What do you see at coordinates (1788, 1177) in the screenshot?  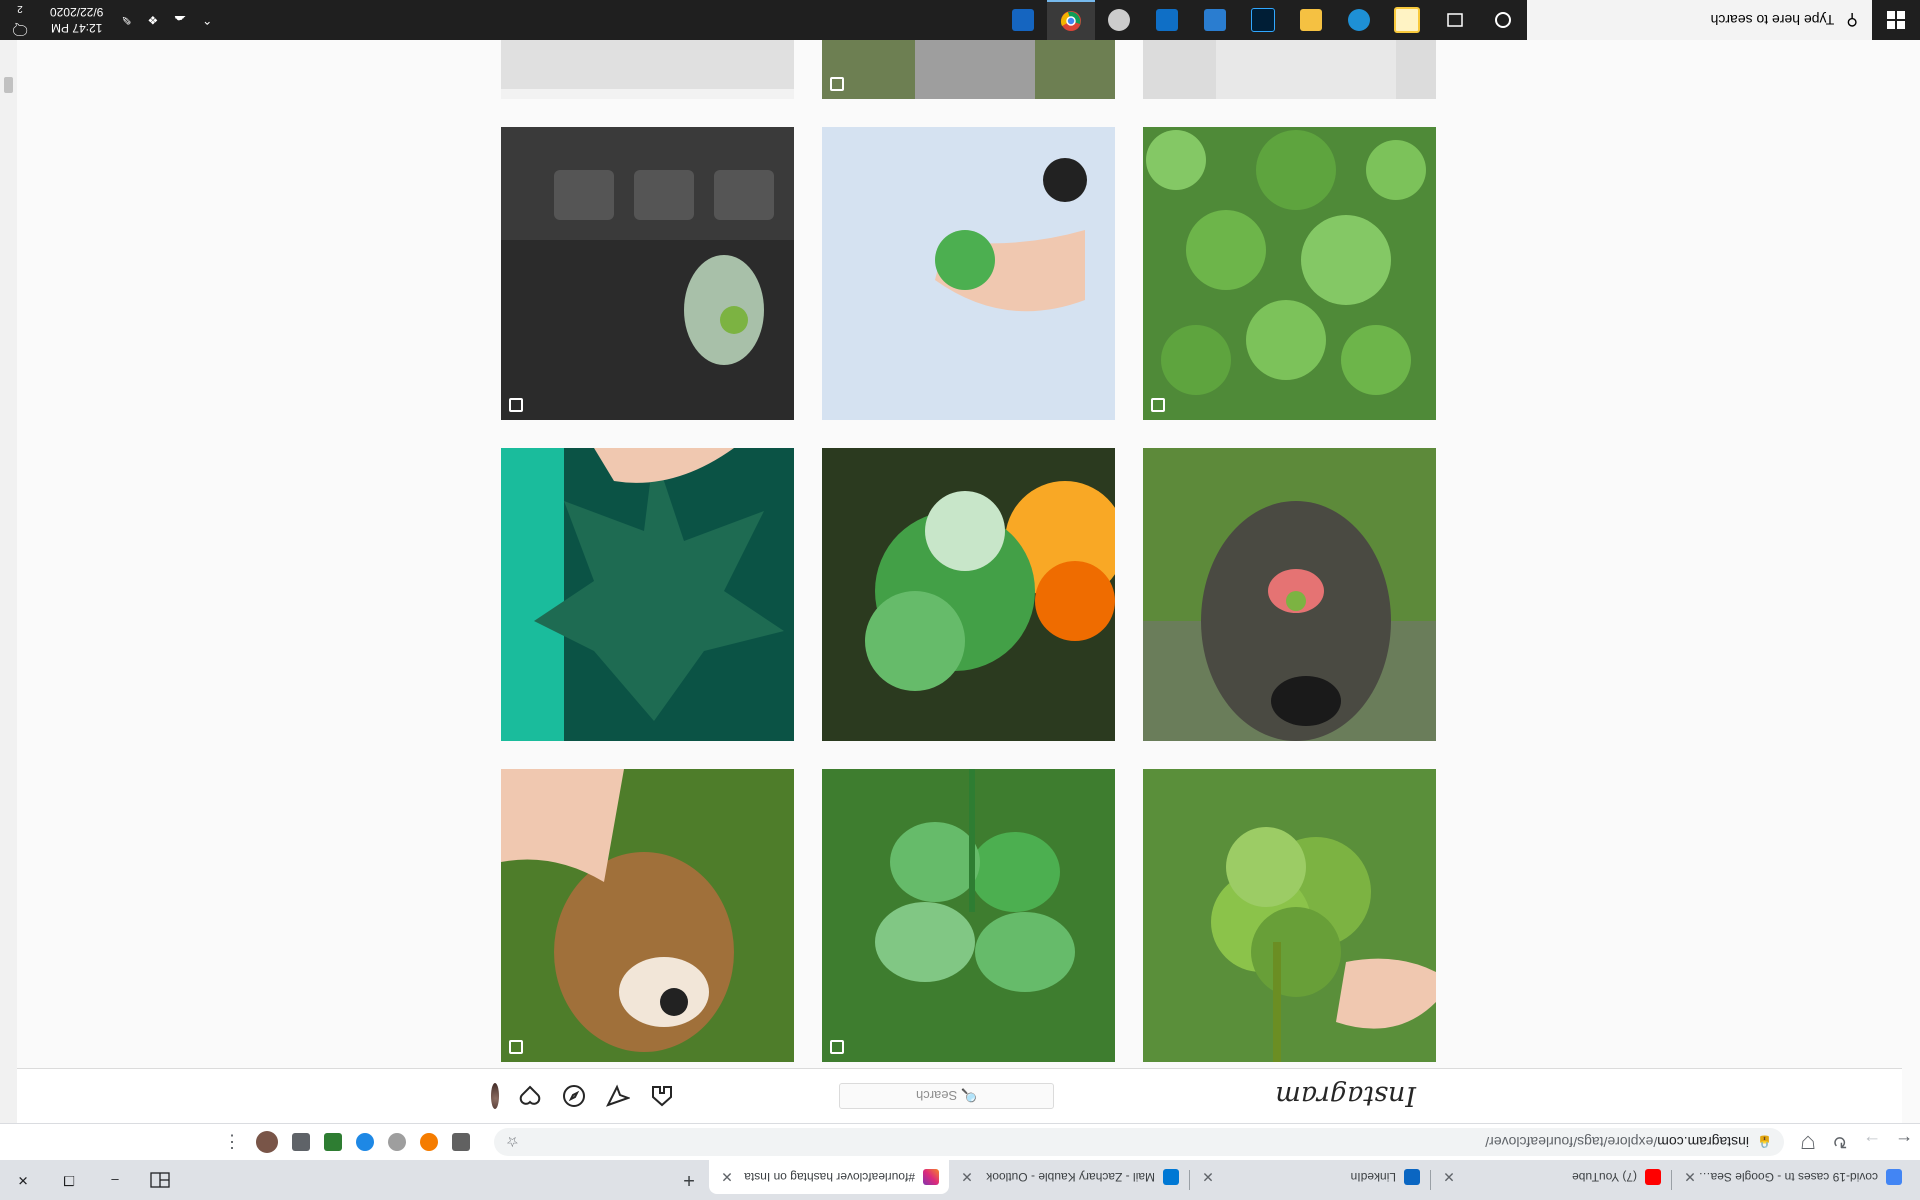 I see `tab-title: covid-19 cases tn - Google Search` at bounding box center [1788, 1177].